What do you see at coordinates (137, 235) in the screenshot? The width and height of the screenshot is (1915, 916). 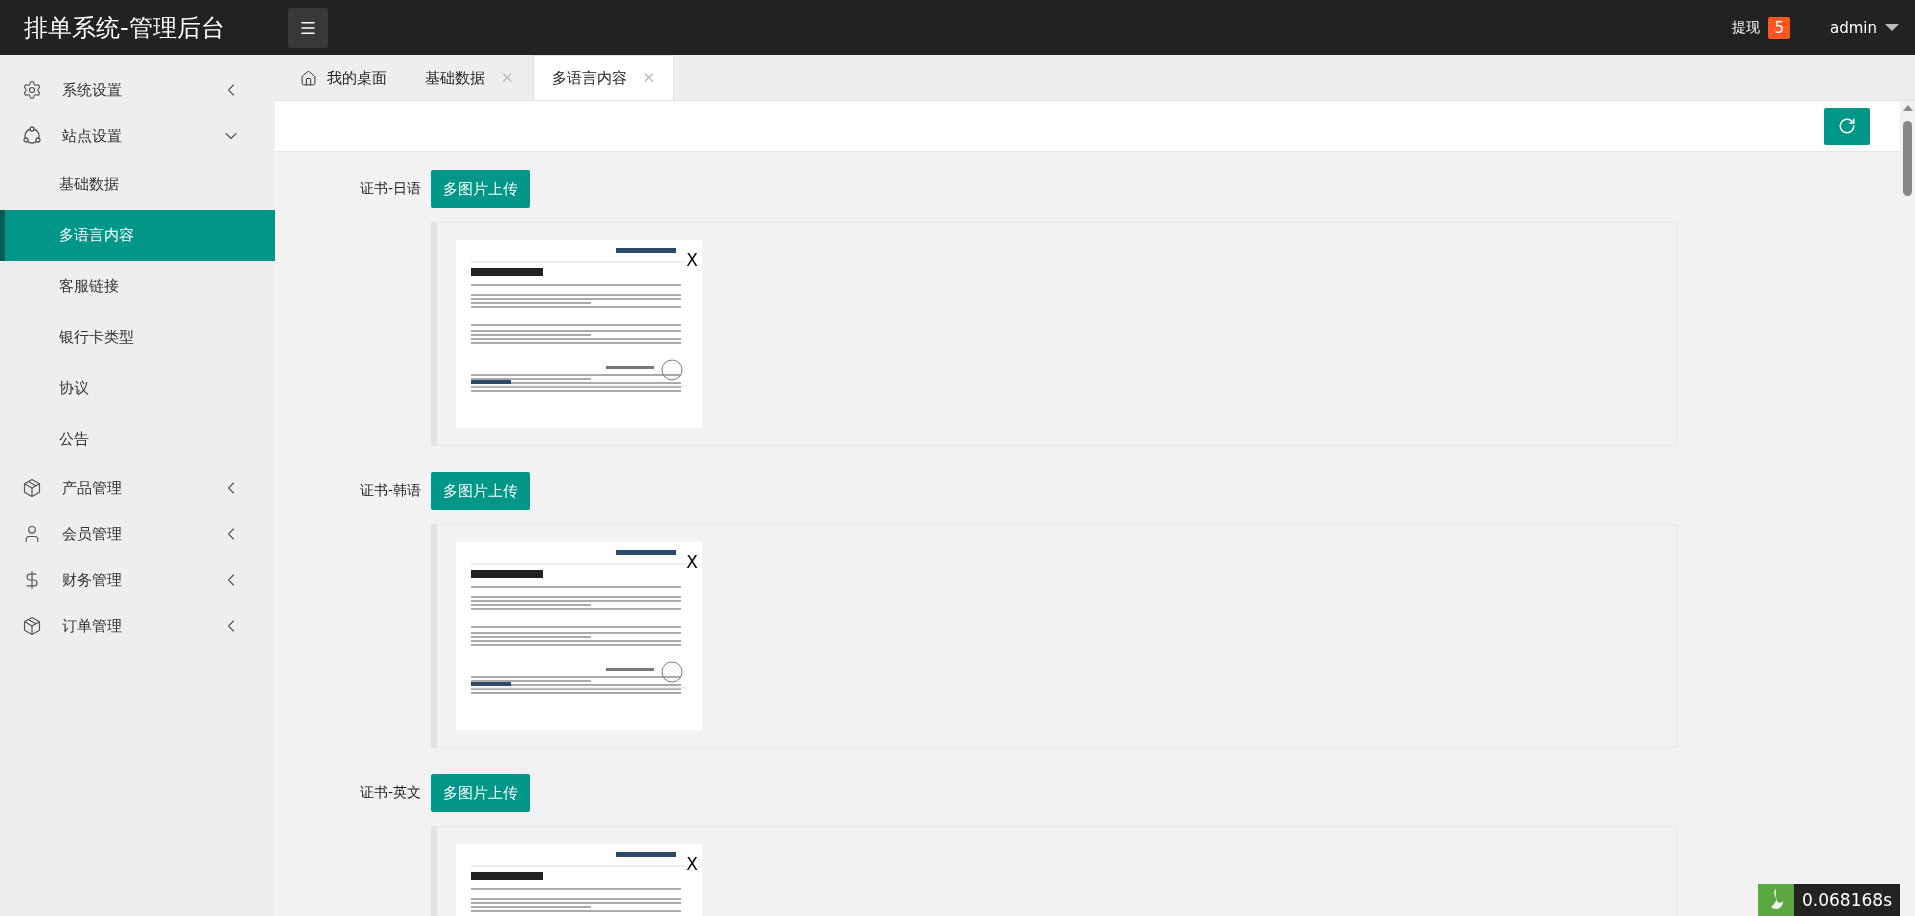 I see `sidebar-item: 多语言内容` at bounding box center [137, 235].